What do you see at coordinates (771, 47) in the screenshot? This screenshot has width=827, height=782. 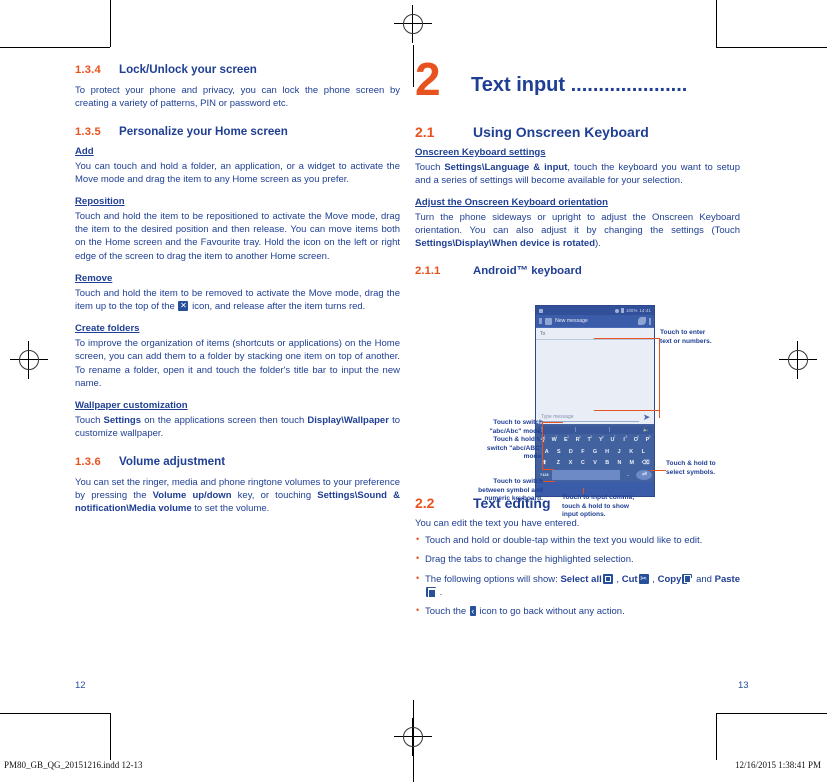 I see `crop-mark-top-right-h` at bounding box center [771, 47].